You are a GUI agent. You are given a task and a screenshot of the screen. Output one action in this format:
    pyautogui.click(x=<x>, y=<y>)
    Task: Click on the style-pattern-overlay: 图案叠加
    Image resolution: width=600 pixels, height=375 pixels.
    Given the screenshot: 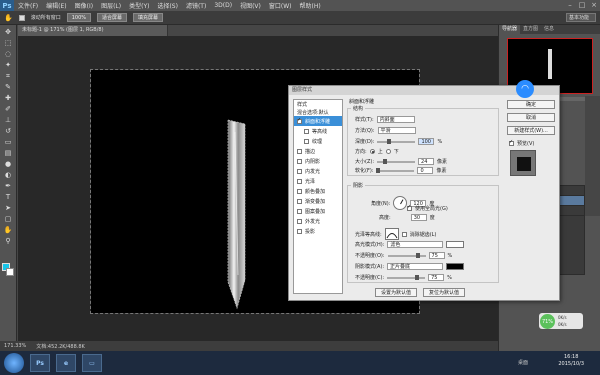 What is the action you would take?
    pyautogui.click(x=318, y=211)
    